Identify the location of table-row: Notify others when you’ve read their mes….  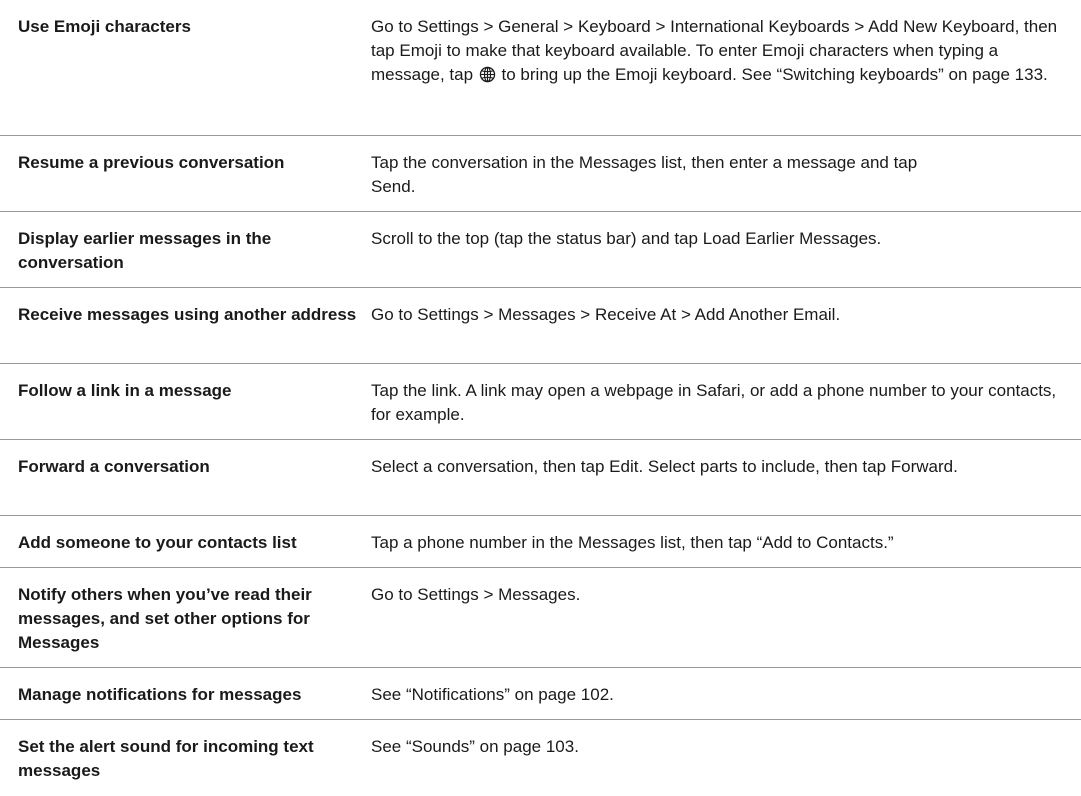
(540, 618).